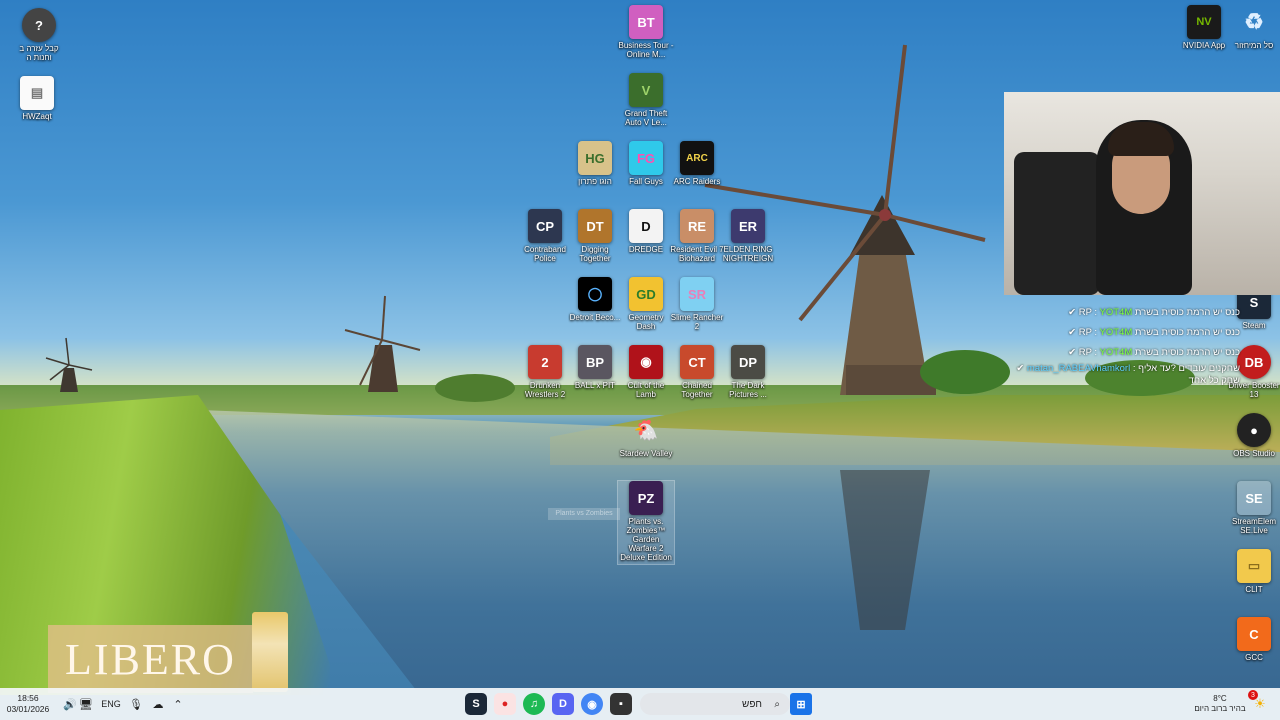 The height and width of the screenshot is (720, 1280). I want to click on driver-booster-icon: DB, so click(1254, 362).